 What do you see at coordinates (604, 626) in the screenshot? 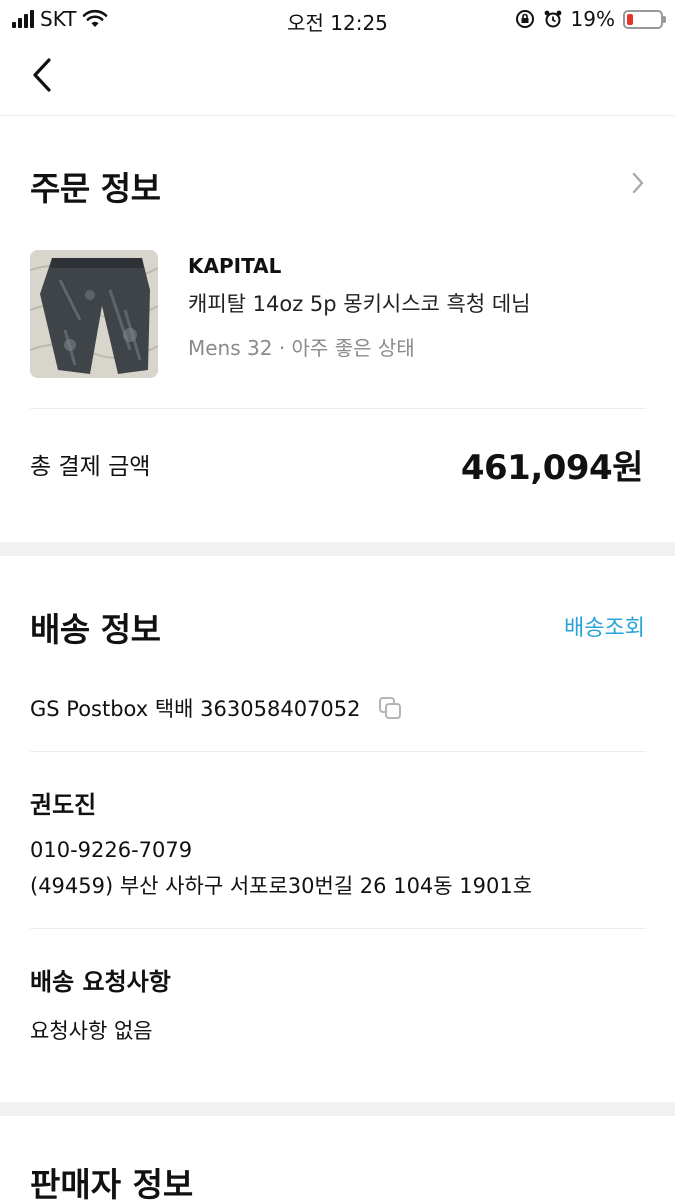
I see `track-shipment-link: 배송조회` at bounding box center [604, 626].